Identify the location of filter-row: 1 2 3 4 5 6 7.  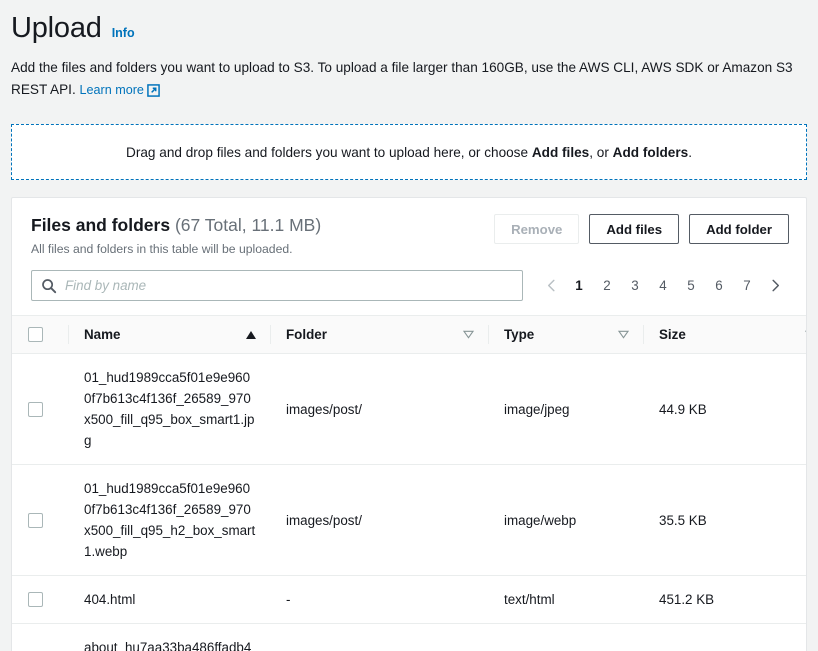
(409, 291).